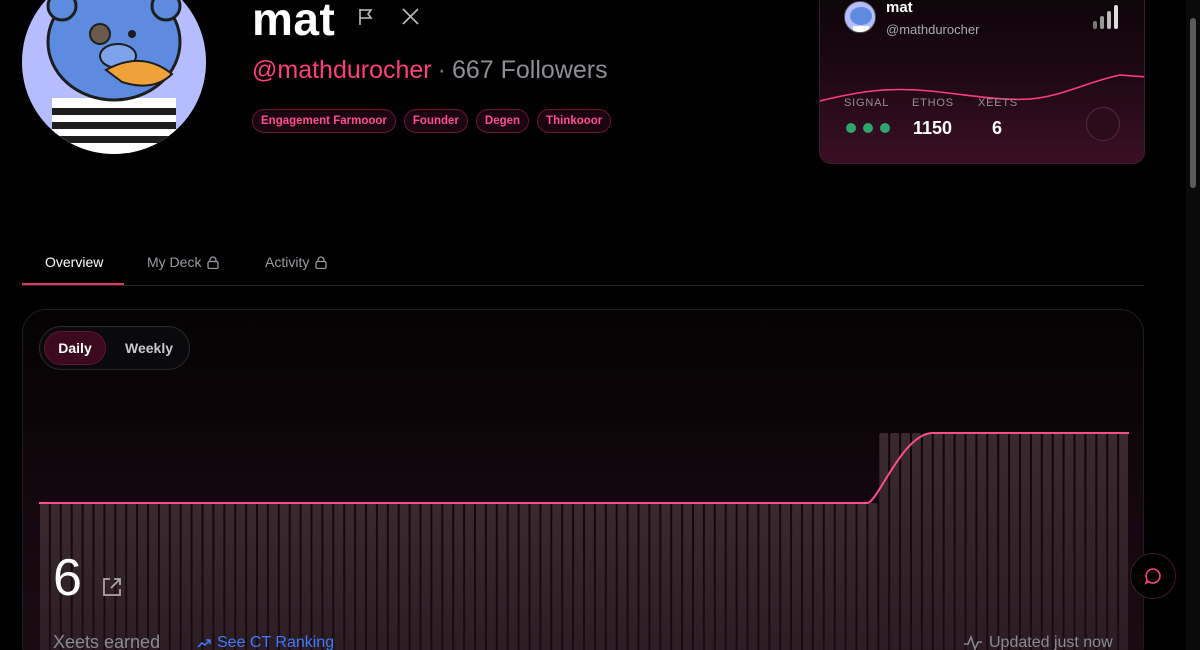  Describe the element at coordinates (183, 262) in the screenshot. I see `tab-my-deck: My Deck` at that location.